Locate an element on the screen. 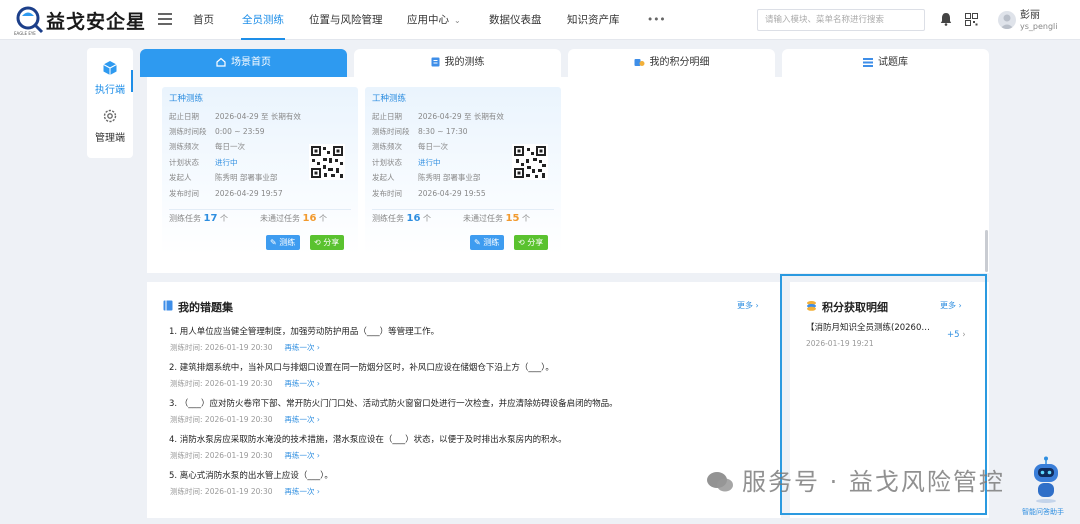 The height and width of the screenshot is (524, 1080). coins-icon is located at coordinates (639, 62).